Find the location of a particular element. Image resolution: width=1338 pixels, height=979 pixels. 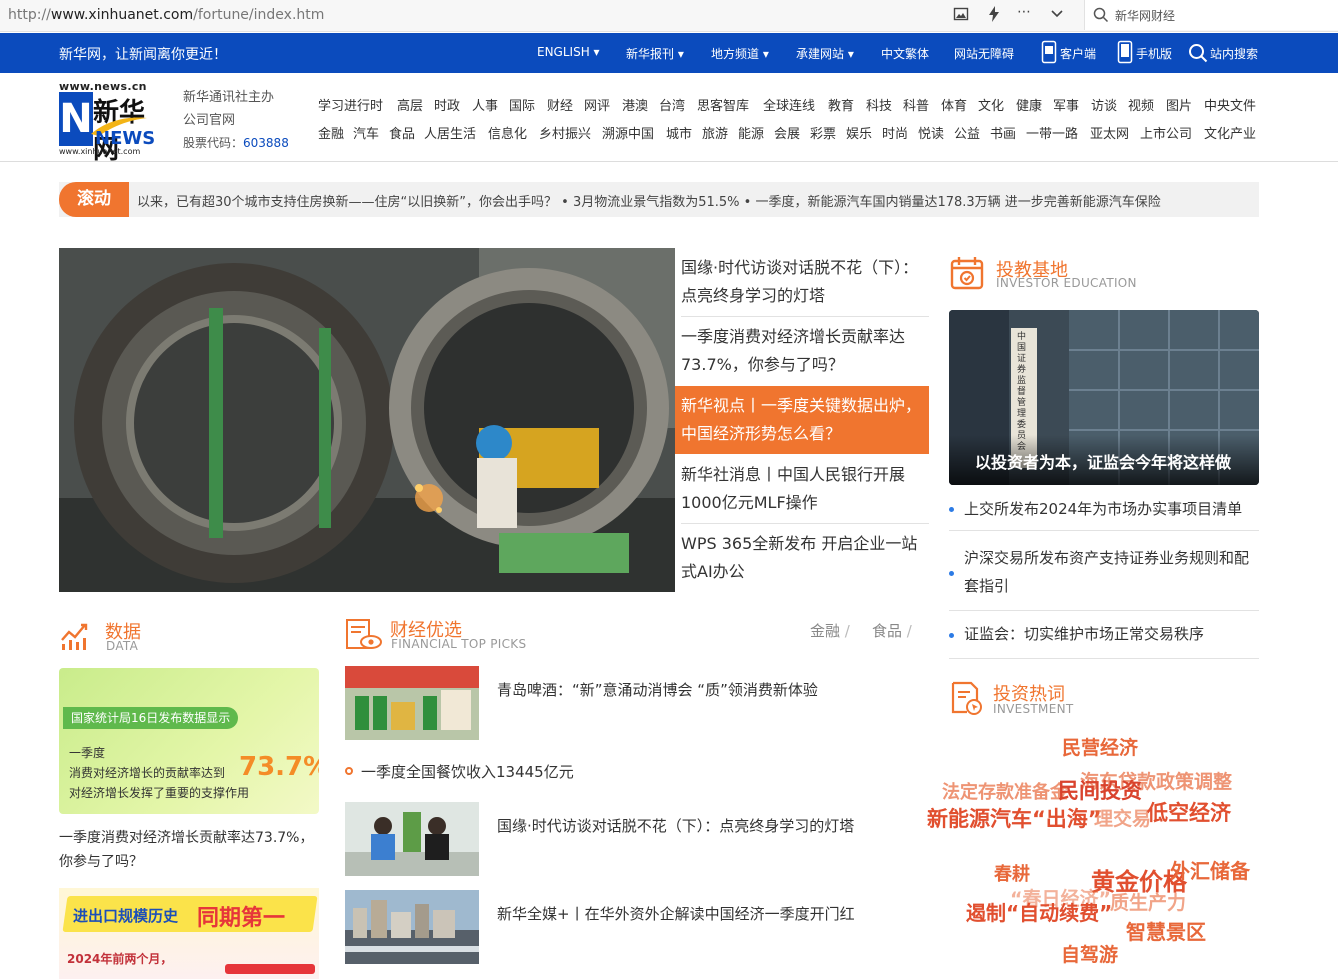

channel-link: 全球连线 is located at coordinates (789, 104).